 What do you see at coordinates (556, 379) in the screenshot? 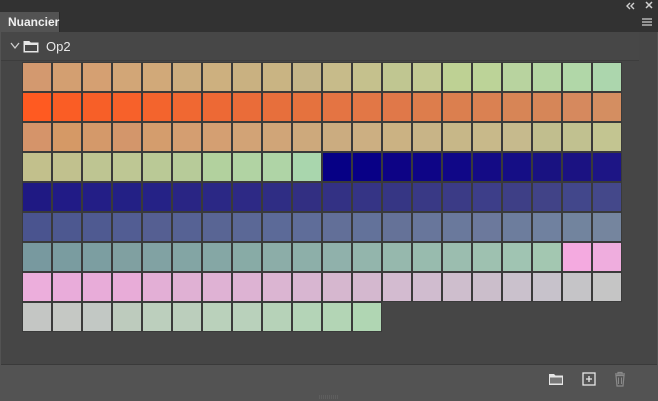
I see `new-group-button` at bounding box center [556, 379].